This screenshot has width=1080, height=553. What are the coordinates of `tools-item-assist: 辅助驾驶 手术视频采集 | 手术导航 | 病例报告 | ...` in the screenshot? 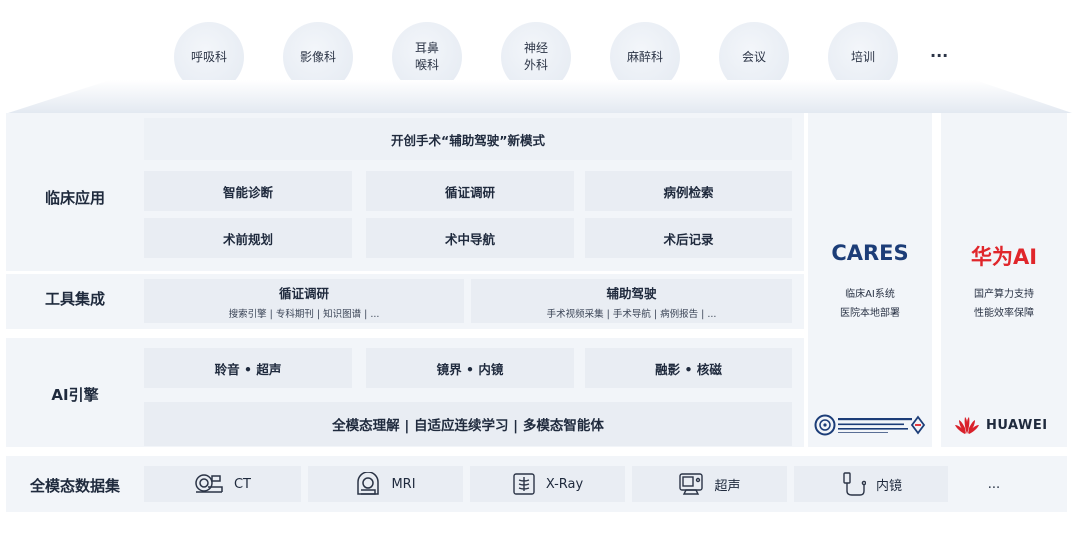 It's located at (631, 301).